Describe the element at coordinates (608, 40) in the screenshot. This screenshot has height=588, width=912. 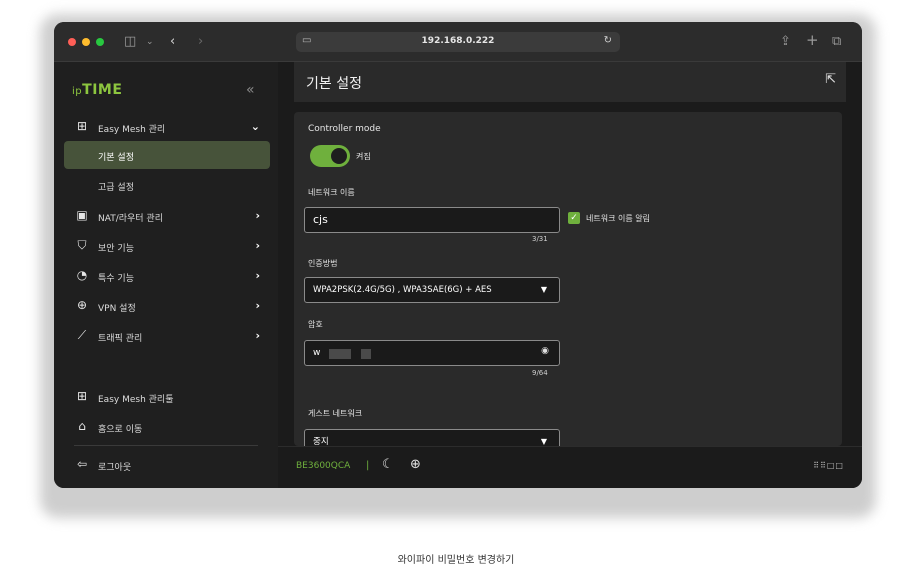
I see `reload-icon: ↻` at that location.